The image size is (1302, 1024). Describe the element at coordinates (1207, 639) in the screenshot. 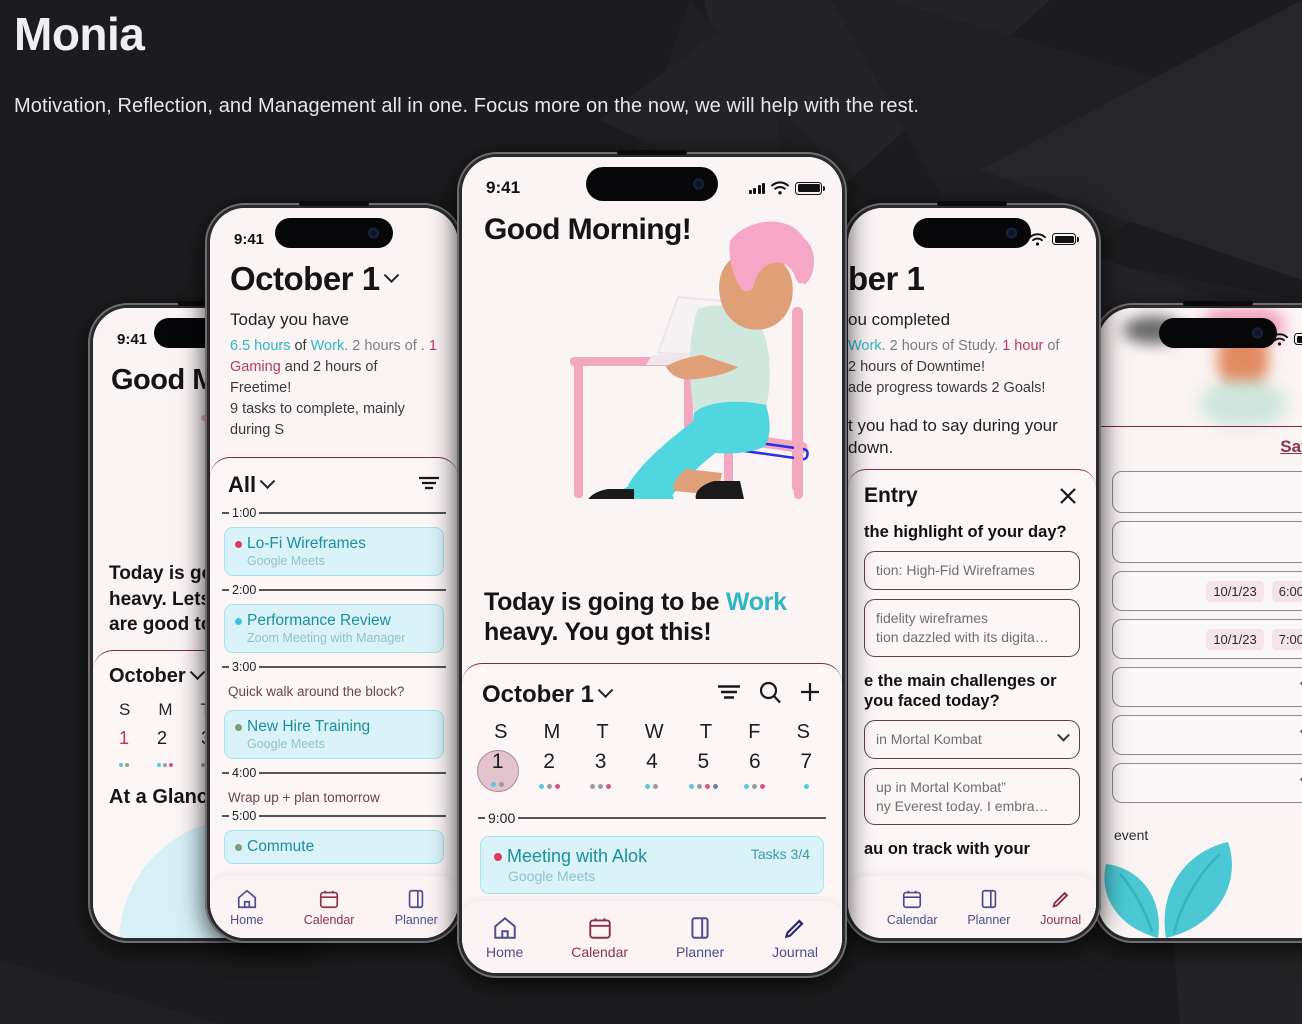

I see `event-end-row: 10/1/23 7:00` at that location.